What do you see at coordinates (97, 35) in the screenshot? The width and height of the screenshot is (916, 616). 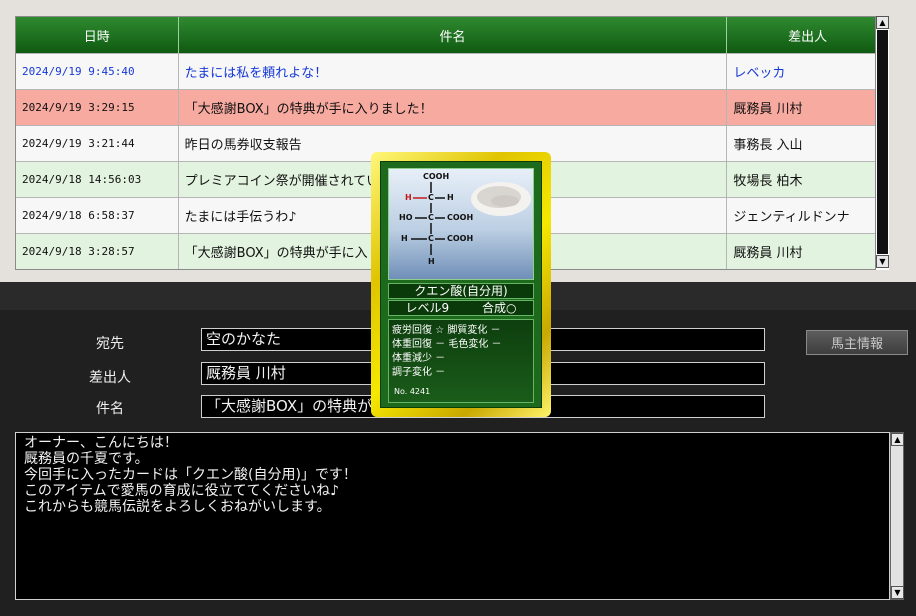 I see `column-header-date: 日時` at bounding box center [97, 35].